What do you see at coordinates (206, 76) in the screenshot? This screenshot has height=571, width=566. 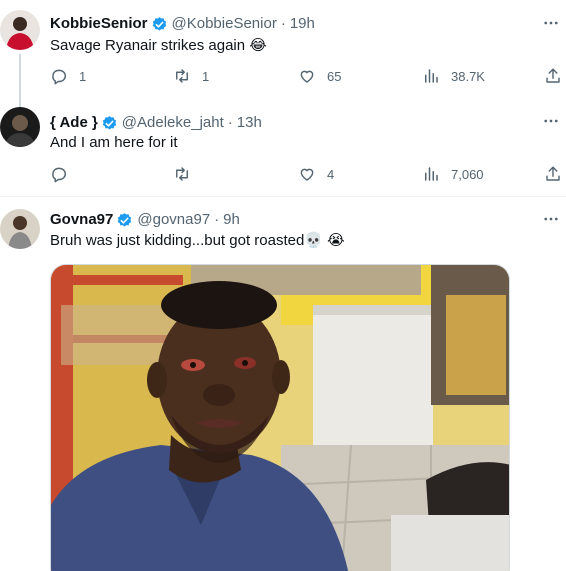 I see `retweet-count: 1` at bounding box center [206, 76].